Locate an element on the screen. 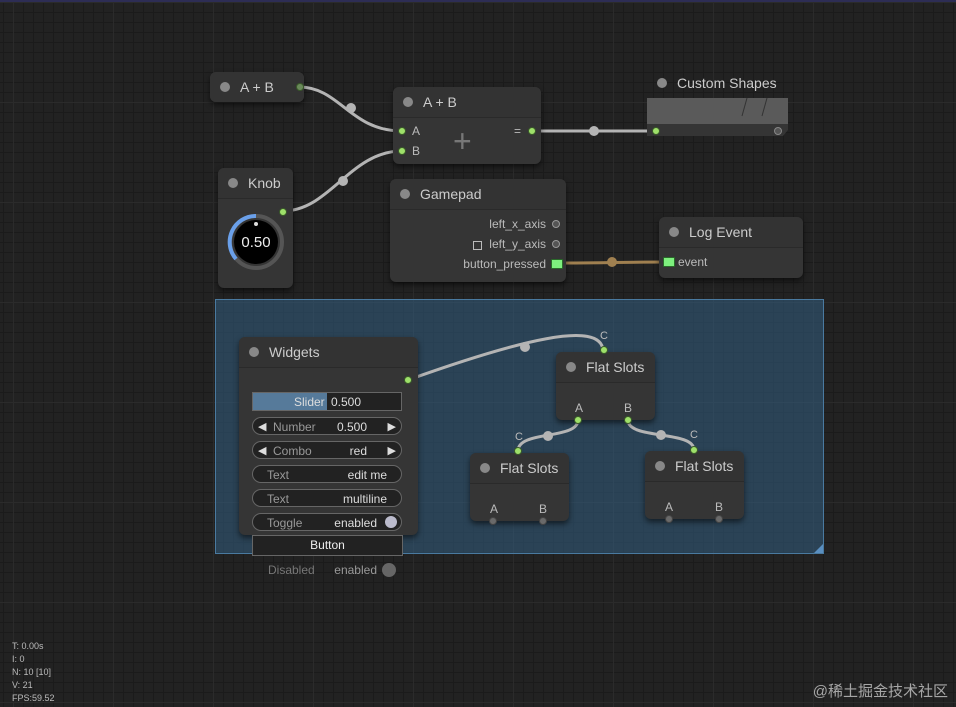  text-widget: Text edit me is located at coordinates (327, 474).